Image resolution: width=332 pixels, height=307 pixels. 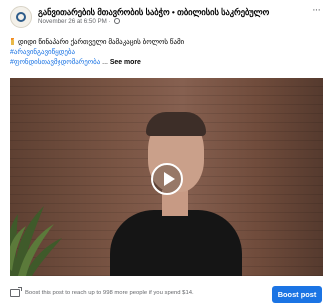 I want to click on person-shirt, so click(x=176, y=243).